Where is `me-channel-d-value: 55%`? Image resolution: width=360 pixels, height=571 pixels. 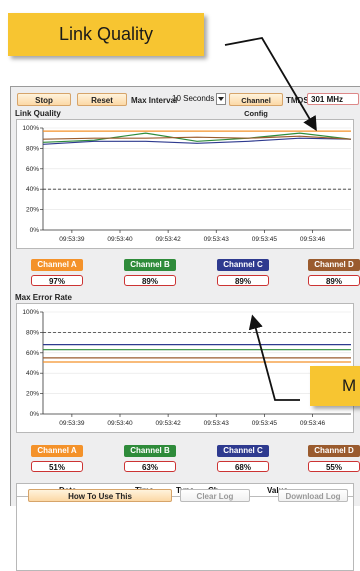 me-channel-d-value: 55% is located at coordinates (334, 466).